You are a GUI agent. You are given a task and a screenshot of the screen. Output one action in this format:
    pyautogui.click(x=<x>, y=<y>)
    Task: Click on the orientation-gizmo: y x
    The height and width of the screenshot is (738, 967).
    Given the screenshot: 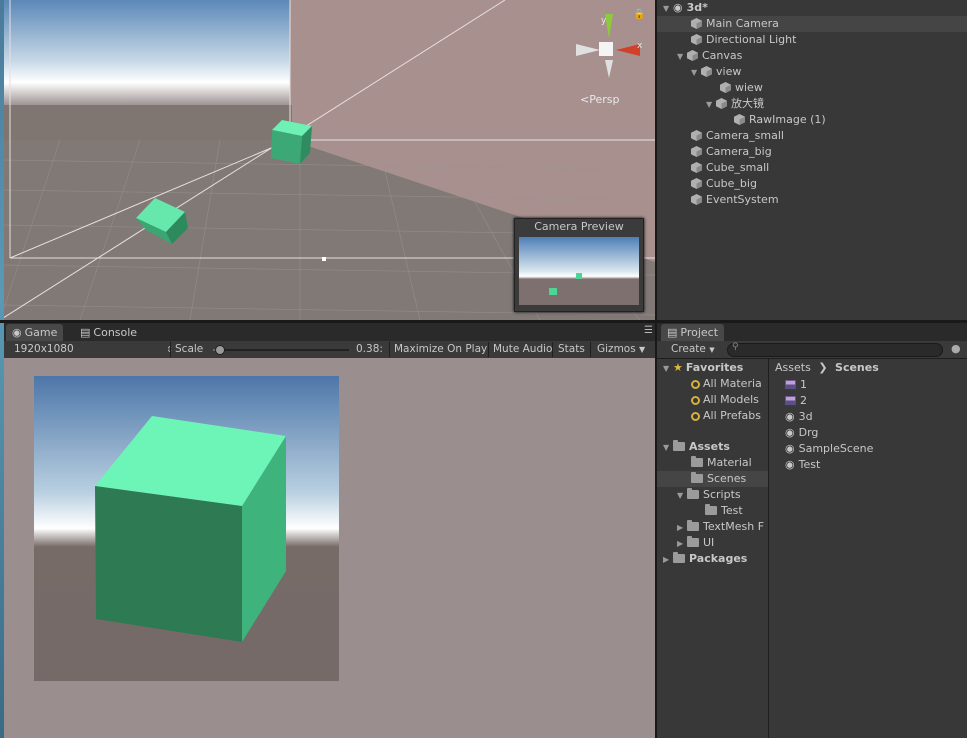 What is the action you would take?
    pyautogui.click(x=610, y=48)
    